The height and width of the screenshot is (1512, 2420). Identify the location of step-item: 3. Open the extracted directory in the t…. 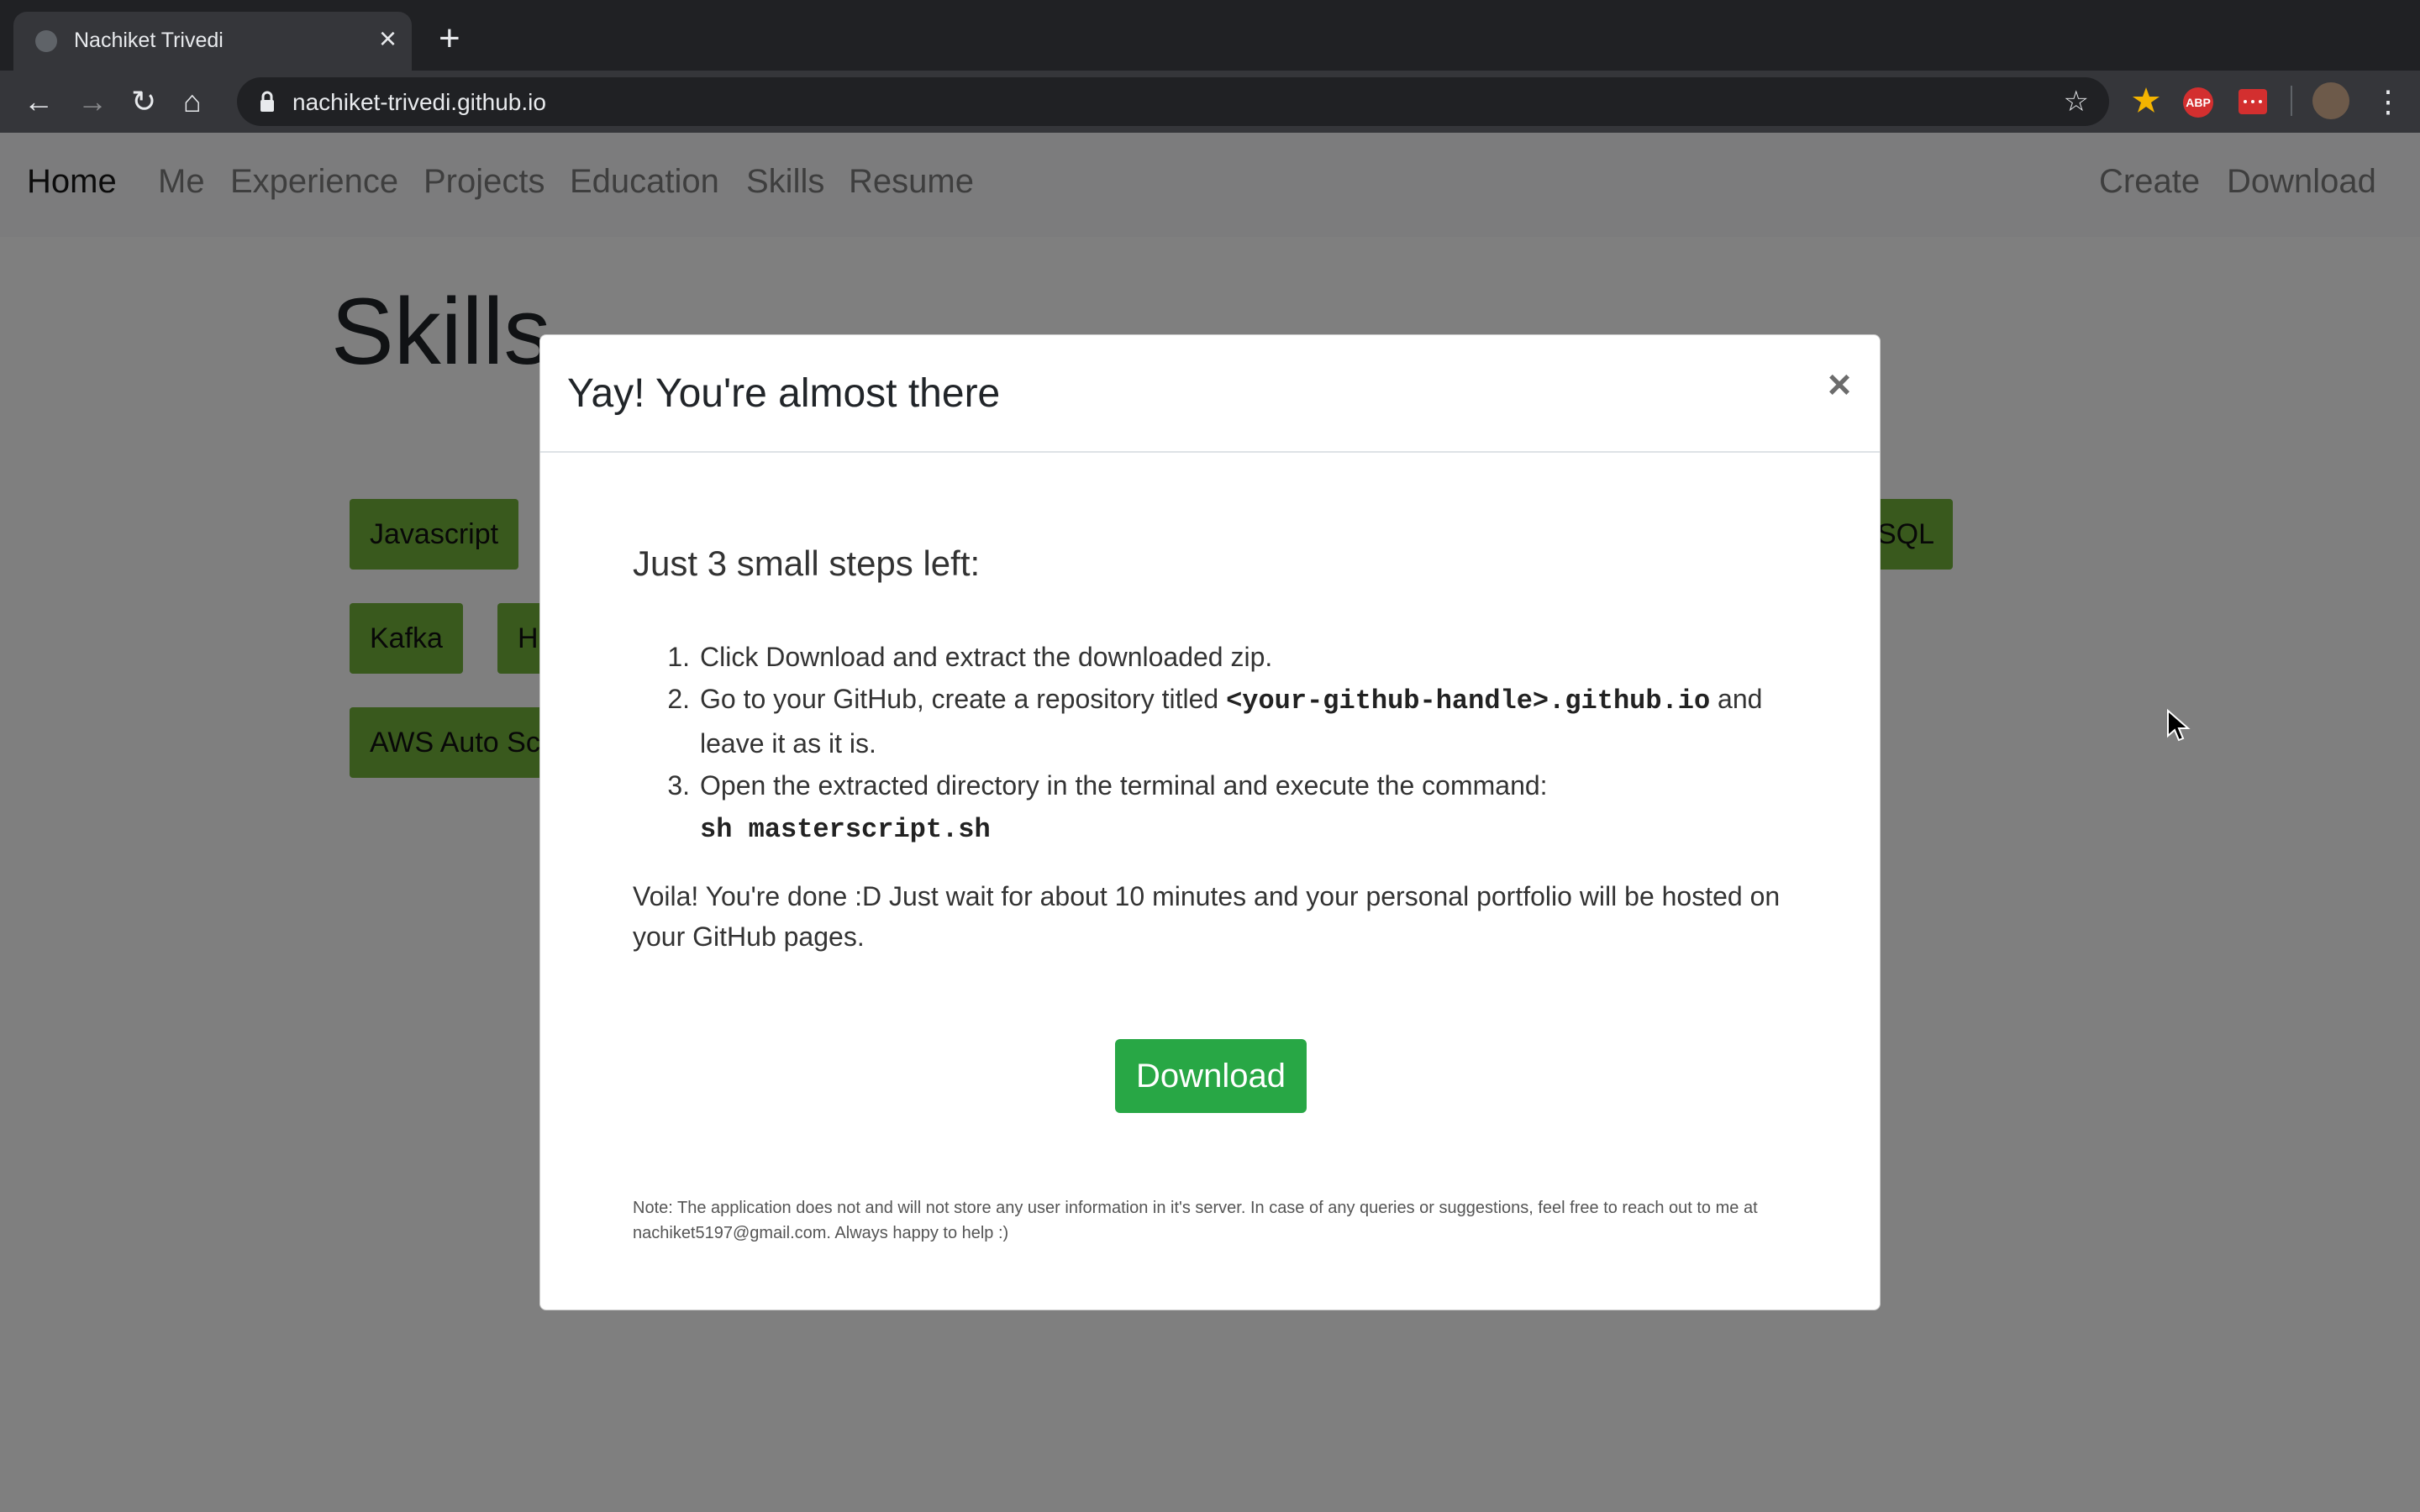
(1212, 807).